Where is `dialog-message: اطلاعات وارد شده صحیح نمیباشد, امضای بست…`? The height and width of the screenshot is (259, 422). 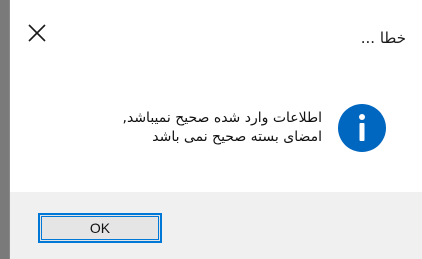
dialog-message: اطلاعات وارد شده صحیح نمیباشد, امضای بست… is located at coordinates (222, 128).